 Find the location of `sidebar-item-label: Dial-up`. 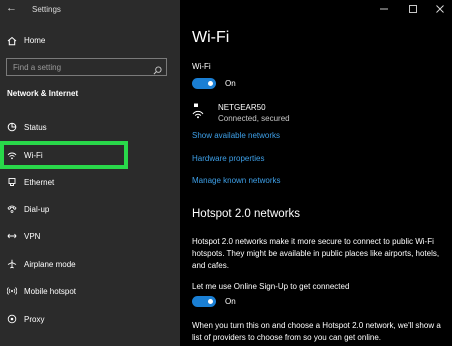

sidebar-item-label: Dial-up is located at coordinates (37, 209).